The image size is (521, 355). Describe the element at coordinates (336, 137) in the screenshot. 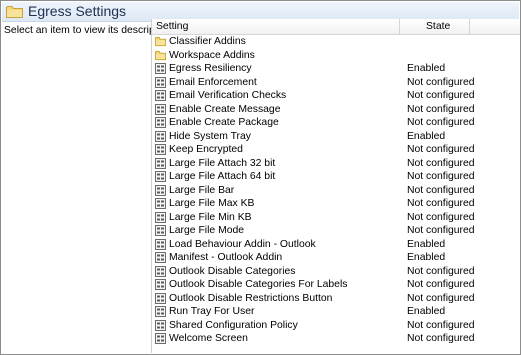

I see `setting-row: Hide System Tray Enabled` at that location.